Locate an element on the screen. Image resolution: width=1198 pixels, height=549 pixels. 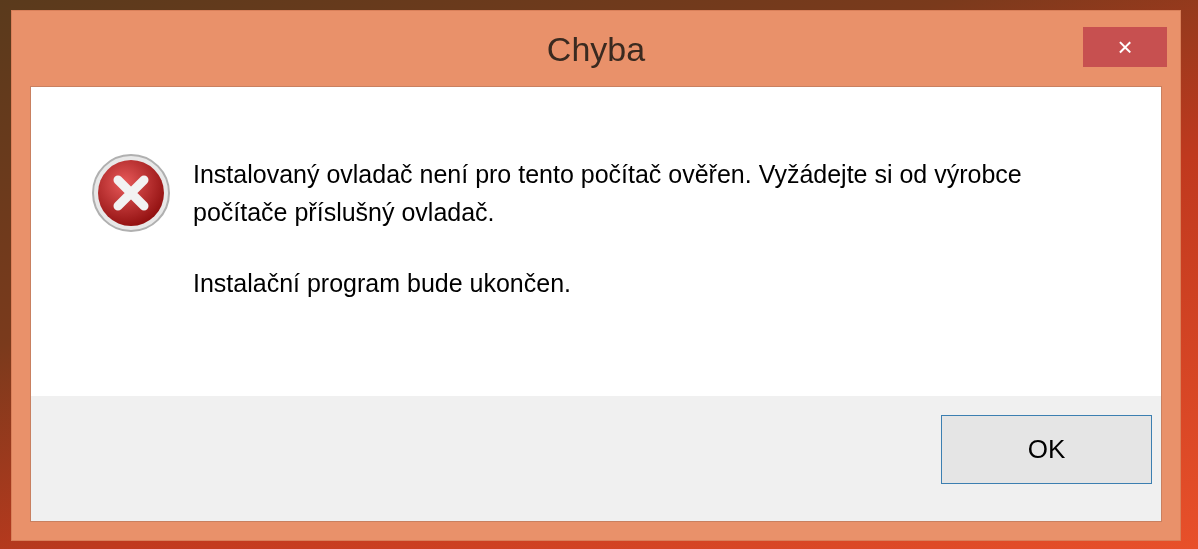
ok-button: OK is located at coordinates (1046, 449).